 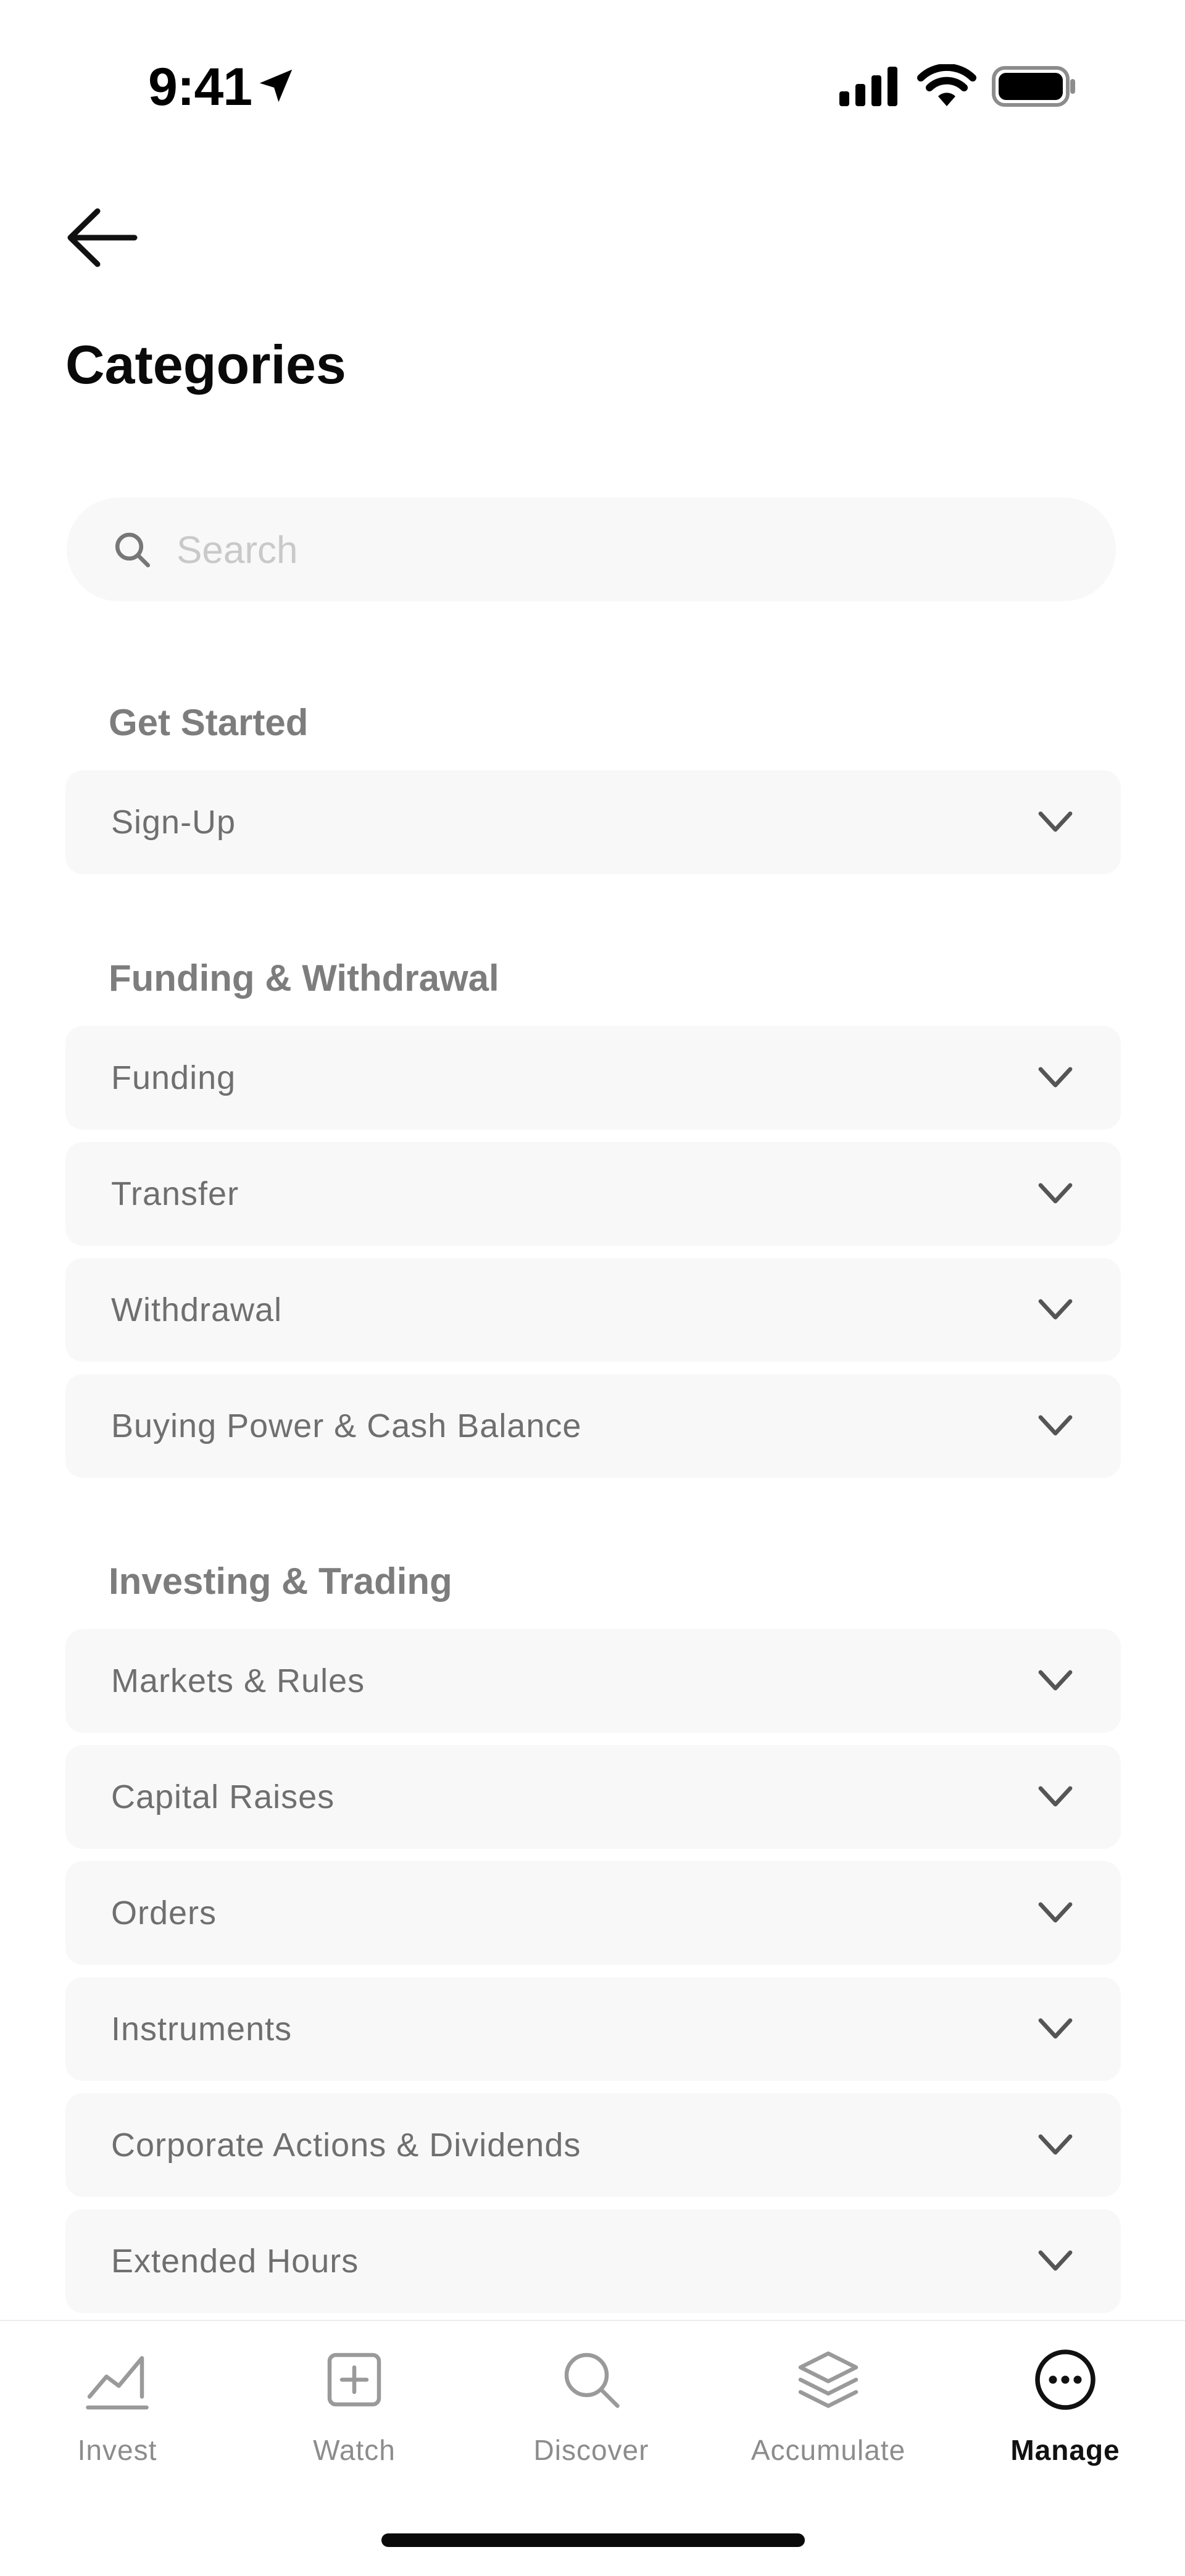 What do you see at coordinates (828, 2379) in the screenshot?
I see `layers-icon` at bounding box center [828, 2379].